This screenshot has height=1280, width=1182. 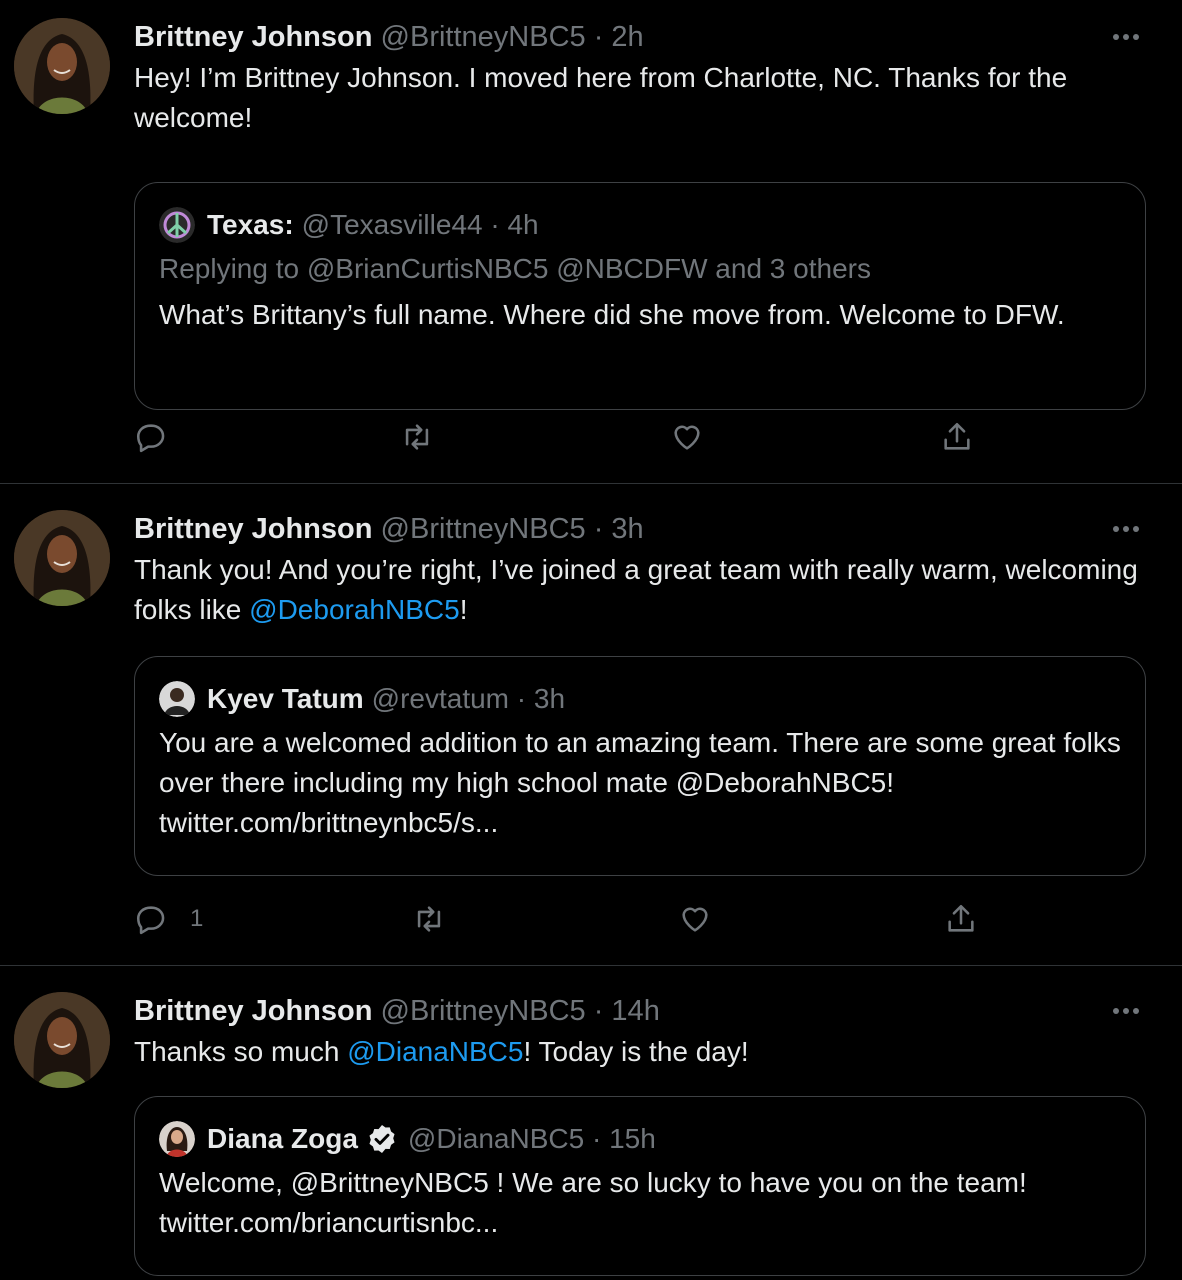 I want to click on tweet-text-body: Thanks so much, so click(x=241, y=1051).